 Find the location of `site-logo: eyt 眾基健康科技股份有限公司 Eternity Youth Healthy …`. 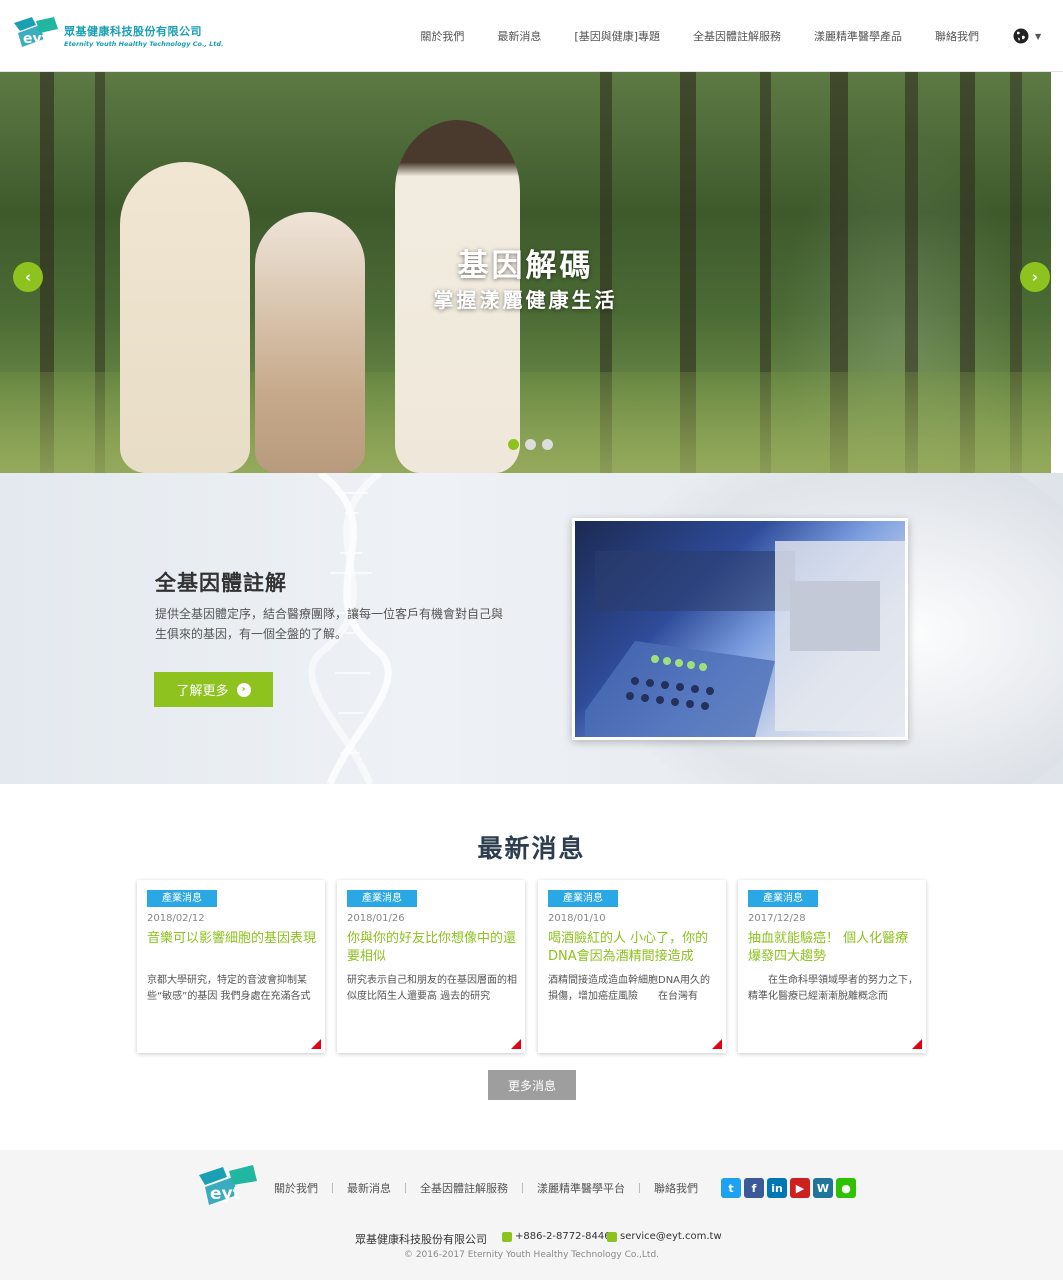

site-logo: eyt 眾基健康科技股份有限公司 Eternity Youth Healthy … is located at coordinates (117, 35).